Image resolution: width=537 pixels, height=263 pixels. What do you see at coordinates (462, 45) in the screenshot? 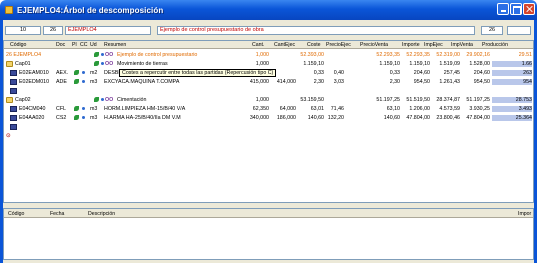
I see `col-impventa: ImpVenta` at bounding box center [462, 45].